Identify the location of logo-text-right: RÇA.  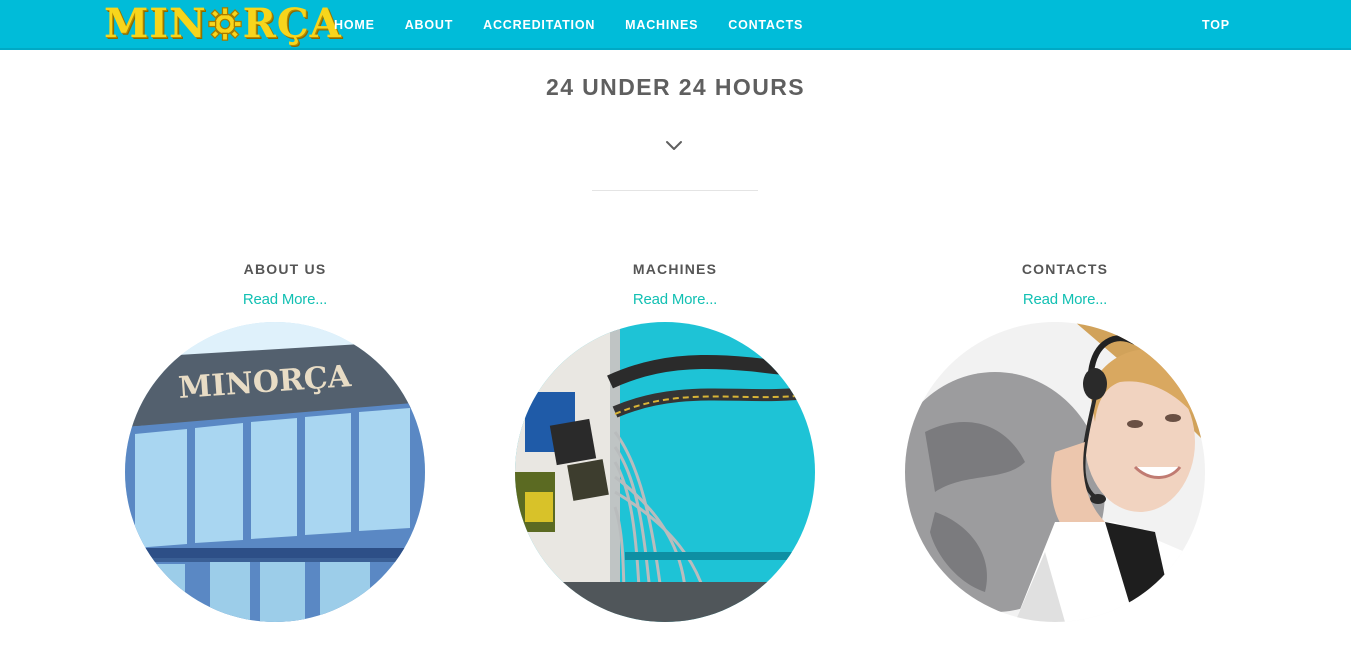
(292, 23).